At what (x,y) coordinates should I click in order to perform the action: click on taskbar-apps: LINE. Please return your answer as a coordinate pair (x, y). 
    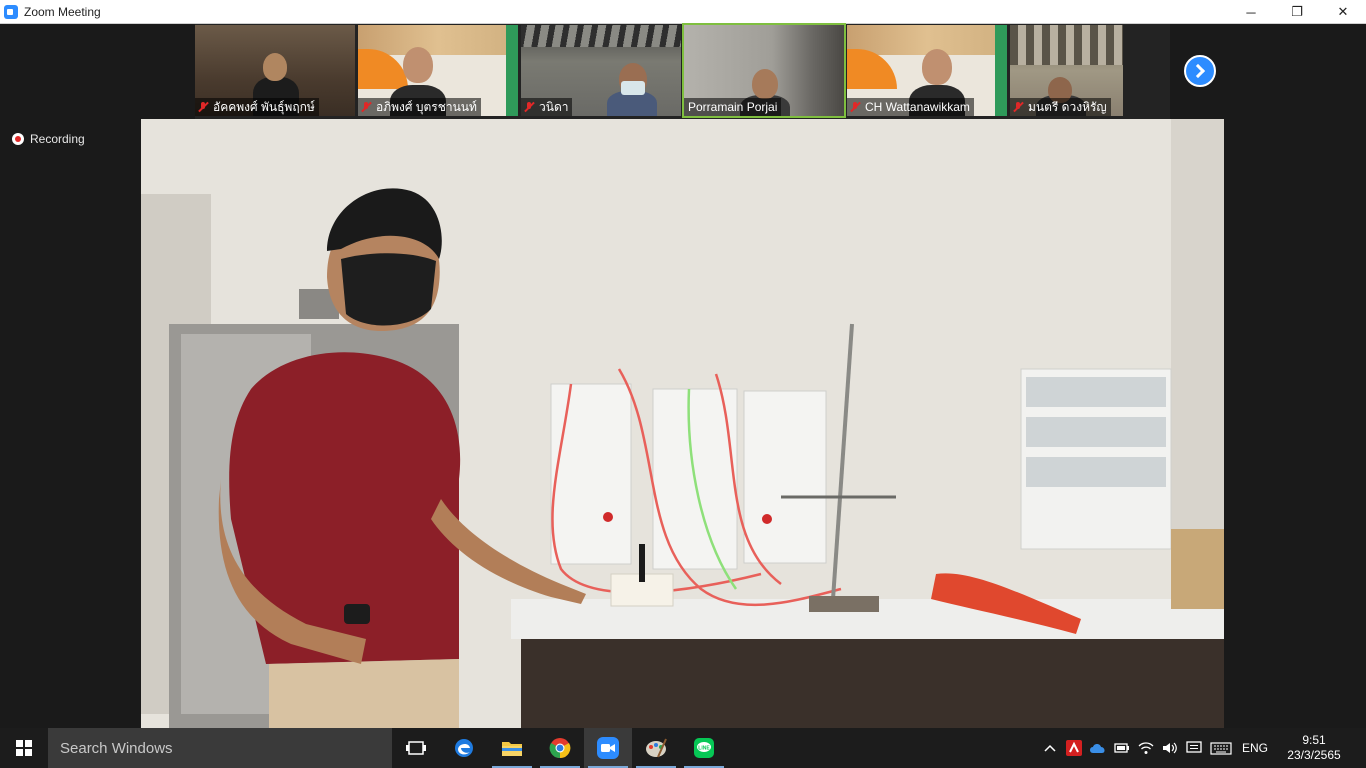
    Looking at the image, I should click on (560, 748).